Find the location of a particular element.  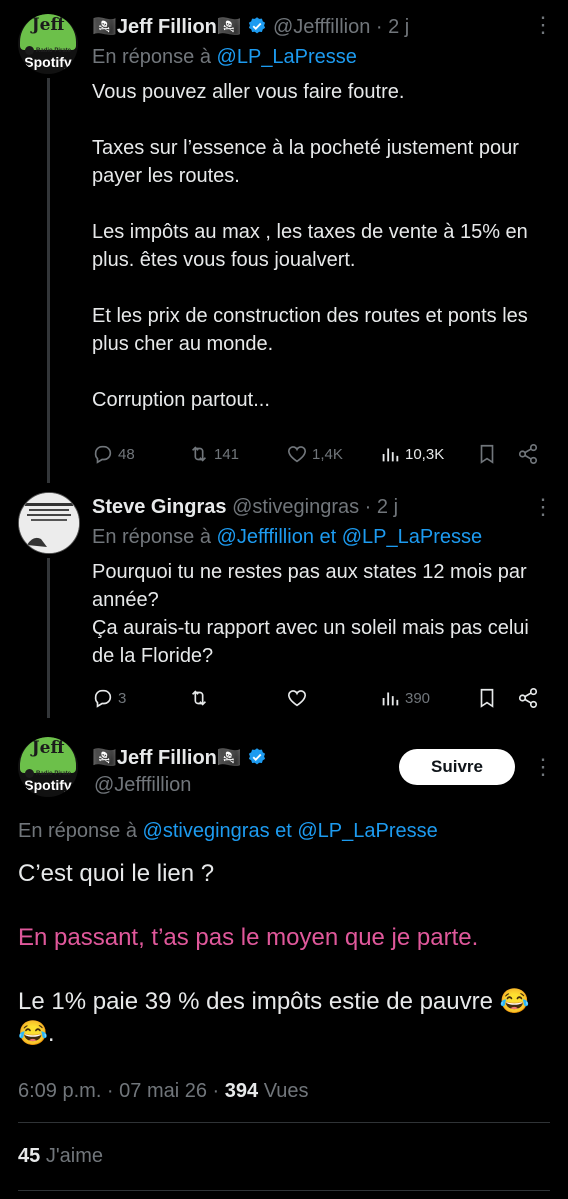

tweet-header: 🏴‍☠️Jeff Fillion🏴‍☠️ @Jefffillion · 2 j is located at coordinates (250, 27).